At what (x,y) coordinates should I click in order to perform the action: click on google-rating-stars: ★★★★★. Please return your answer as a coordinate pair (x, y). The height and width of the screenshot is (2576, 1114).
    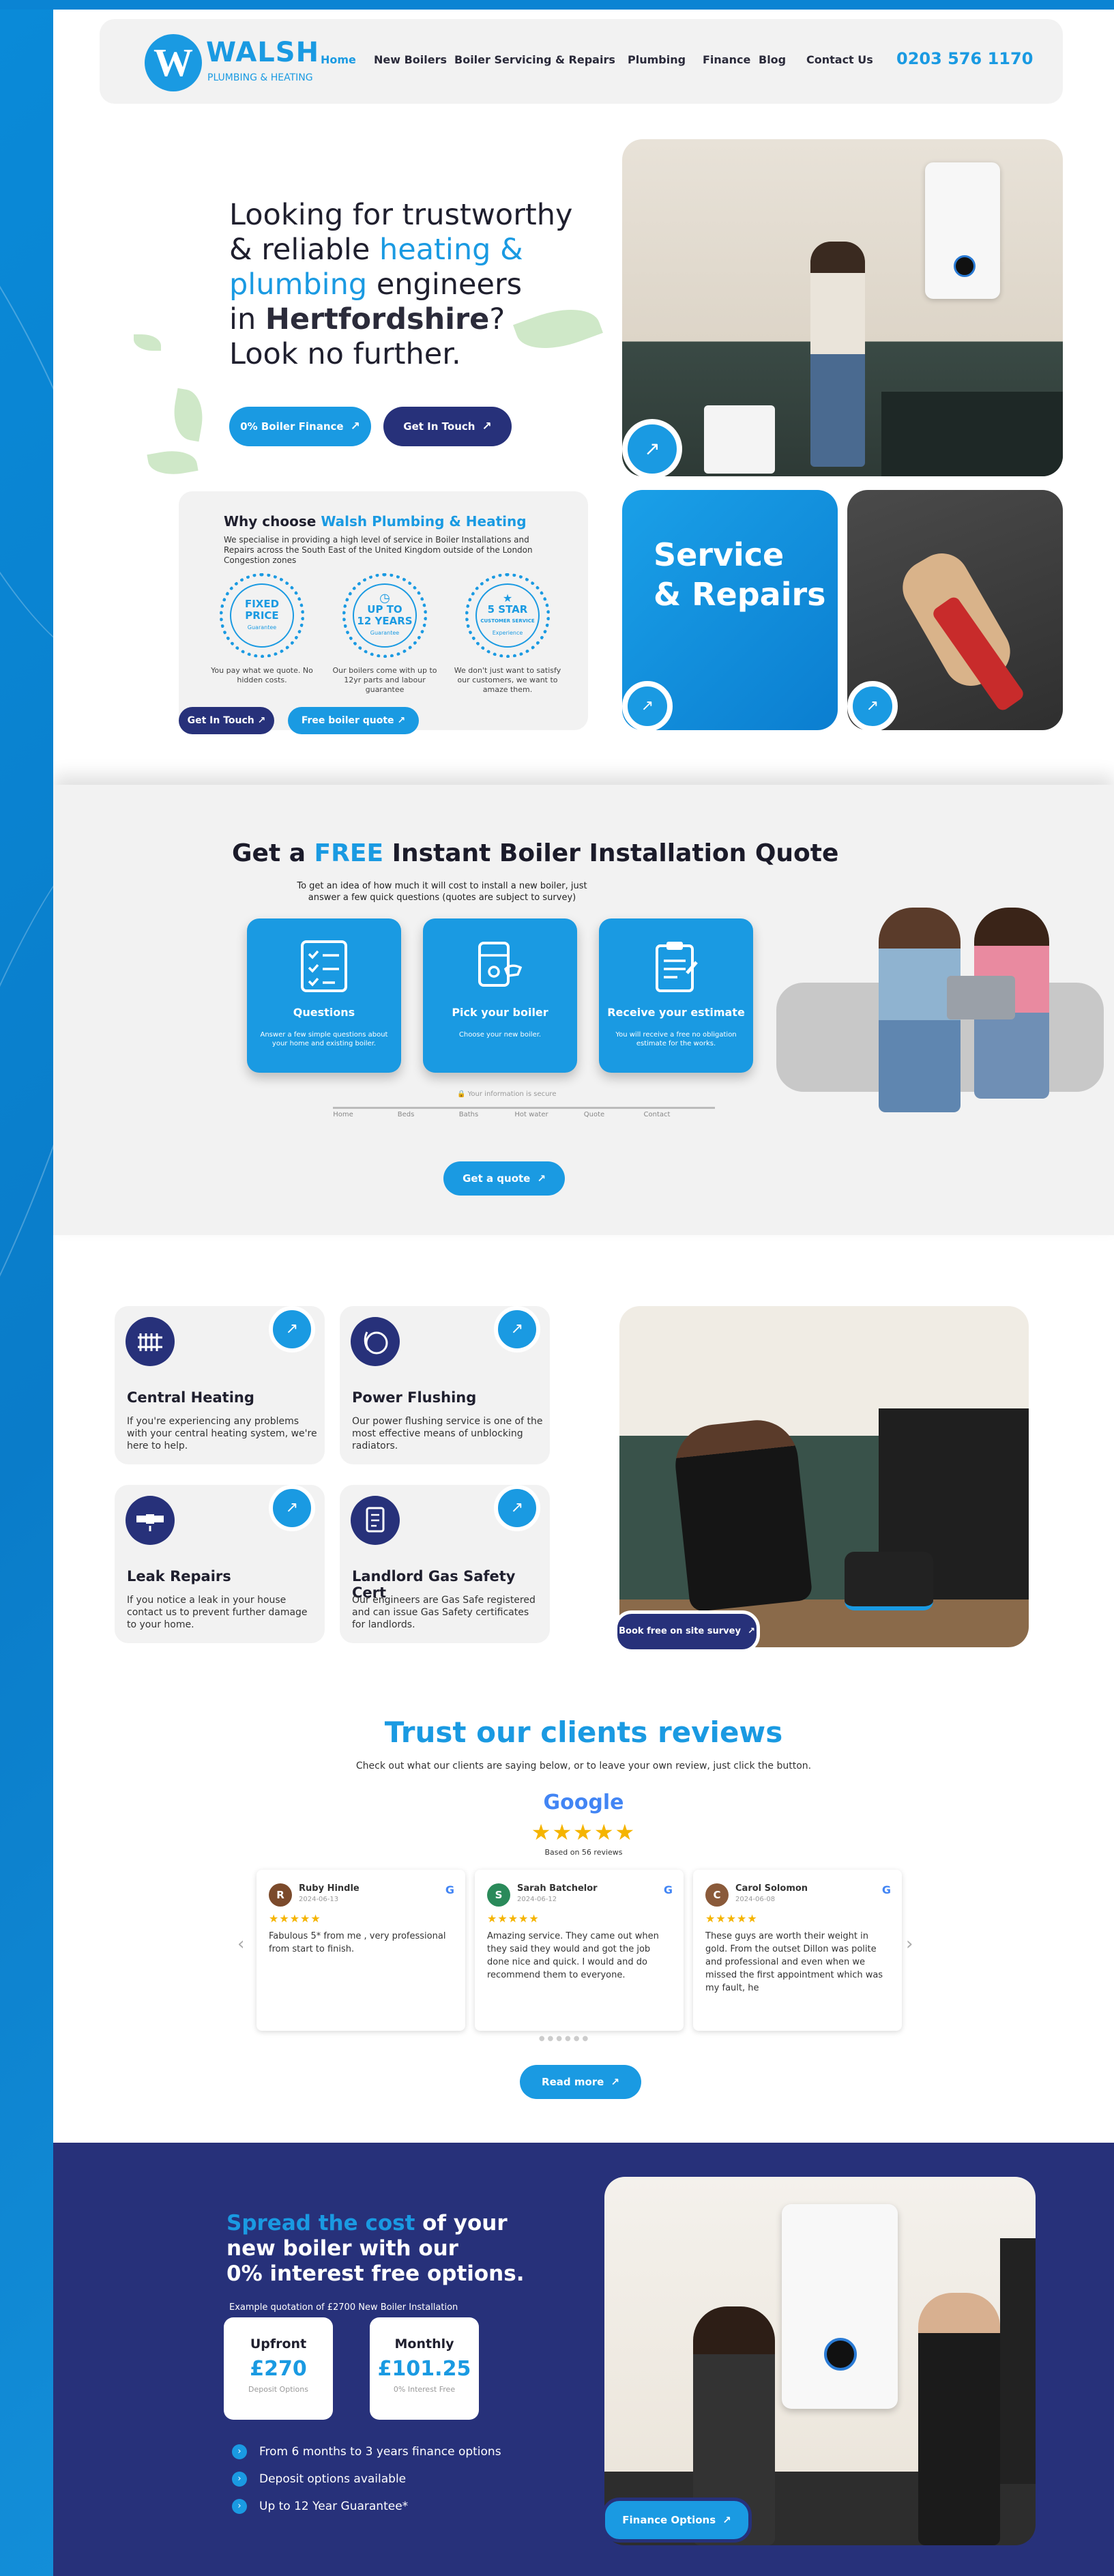
    Looking at the image, I should click on (584, 1832).